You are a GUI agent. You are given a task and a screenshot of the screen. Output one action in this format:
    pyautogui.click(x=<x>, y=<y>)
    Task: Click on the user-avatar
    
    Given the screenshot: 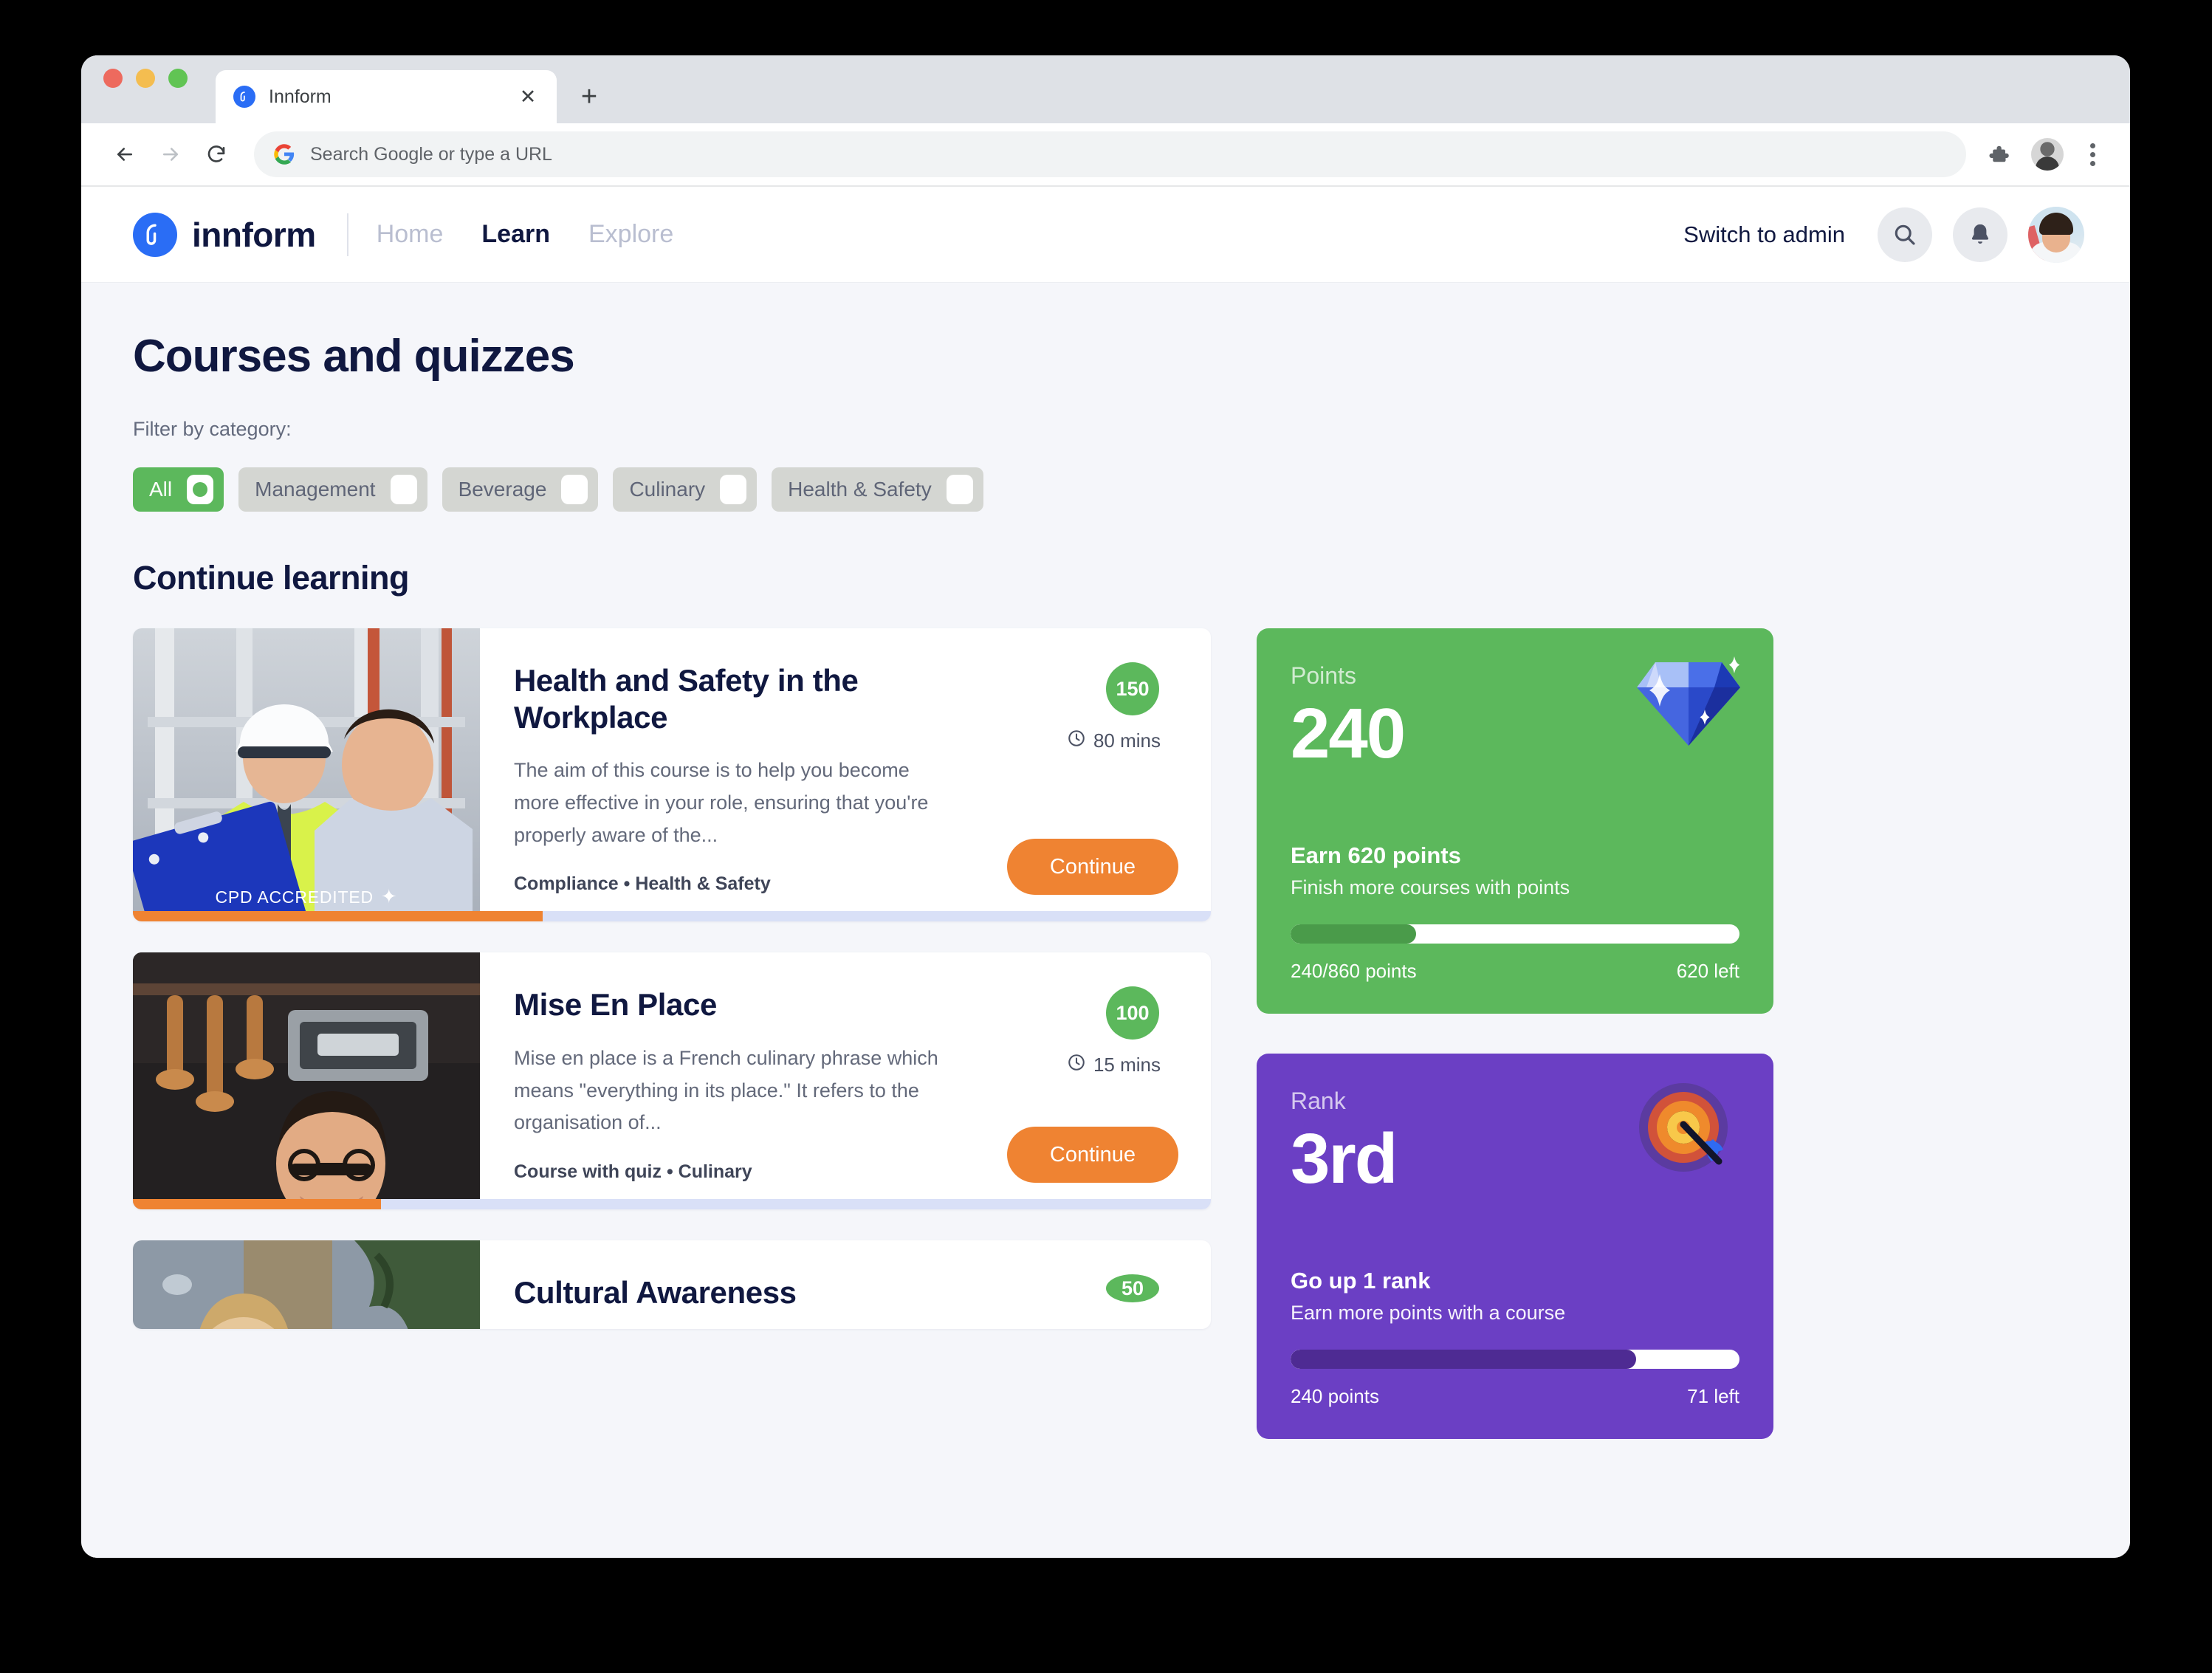 What is the action you would take?
    pyautogui.click(x=2056, y=234)
    